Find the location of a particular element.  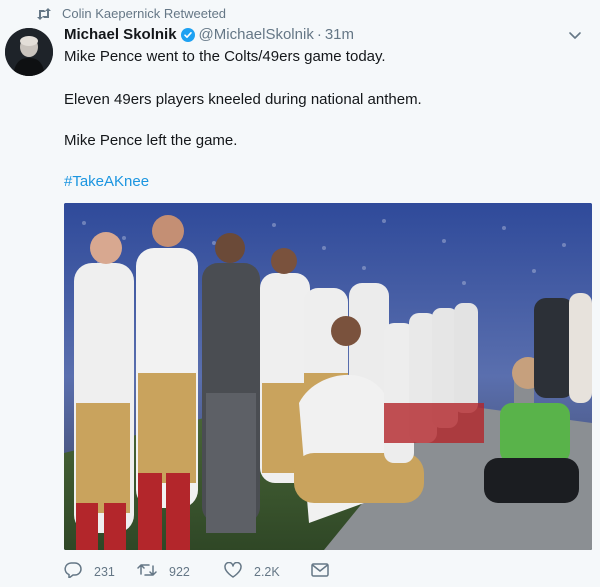

heart-icon is located at coordinates (233, 571).